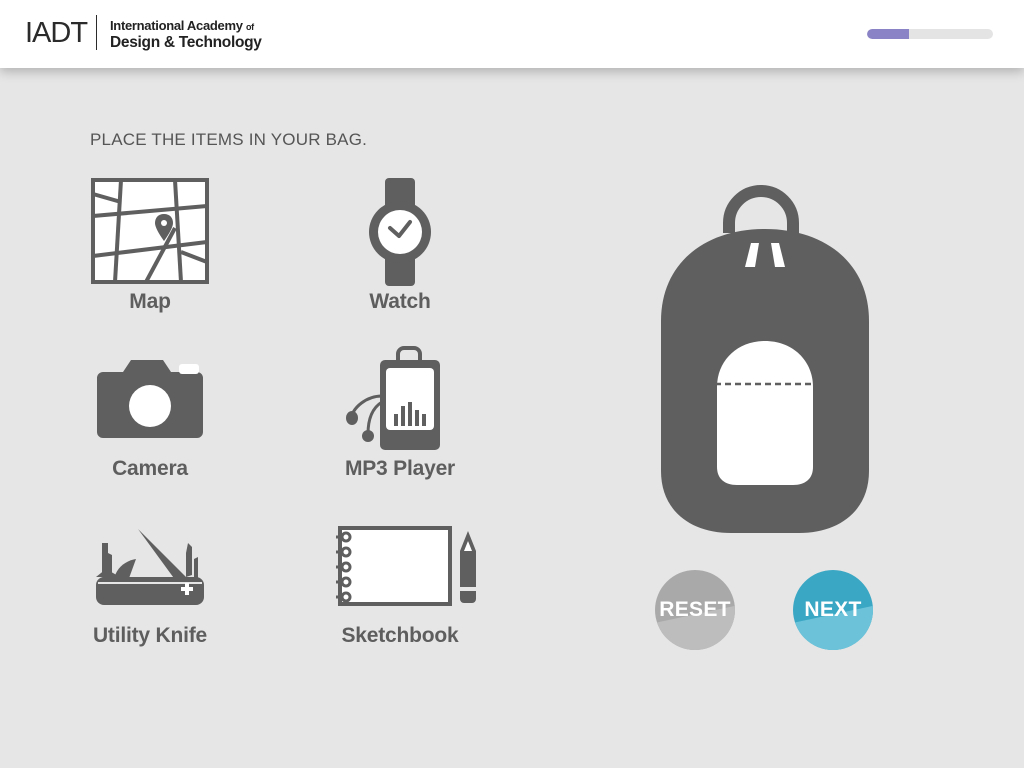 The image size is (1024, 768). I want to click on logo-line2: Design & Technology, so click(186, 42).